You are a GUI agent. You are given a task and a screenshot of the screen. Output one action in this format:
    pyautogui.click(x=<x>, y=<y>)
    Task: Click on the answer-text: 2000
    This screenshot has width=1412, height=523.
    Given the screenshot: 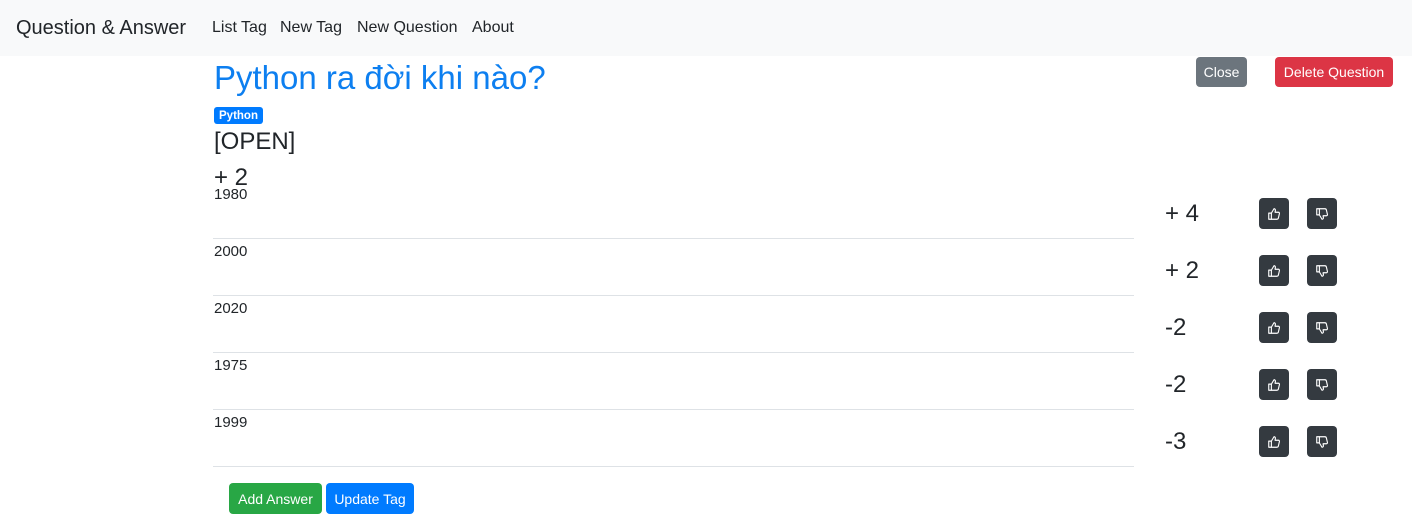 What is the action you would take?
    pyautogui.click(x=231, y=251)
    